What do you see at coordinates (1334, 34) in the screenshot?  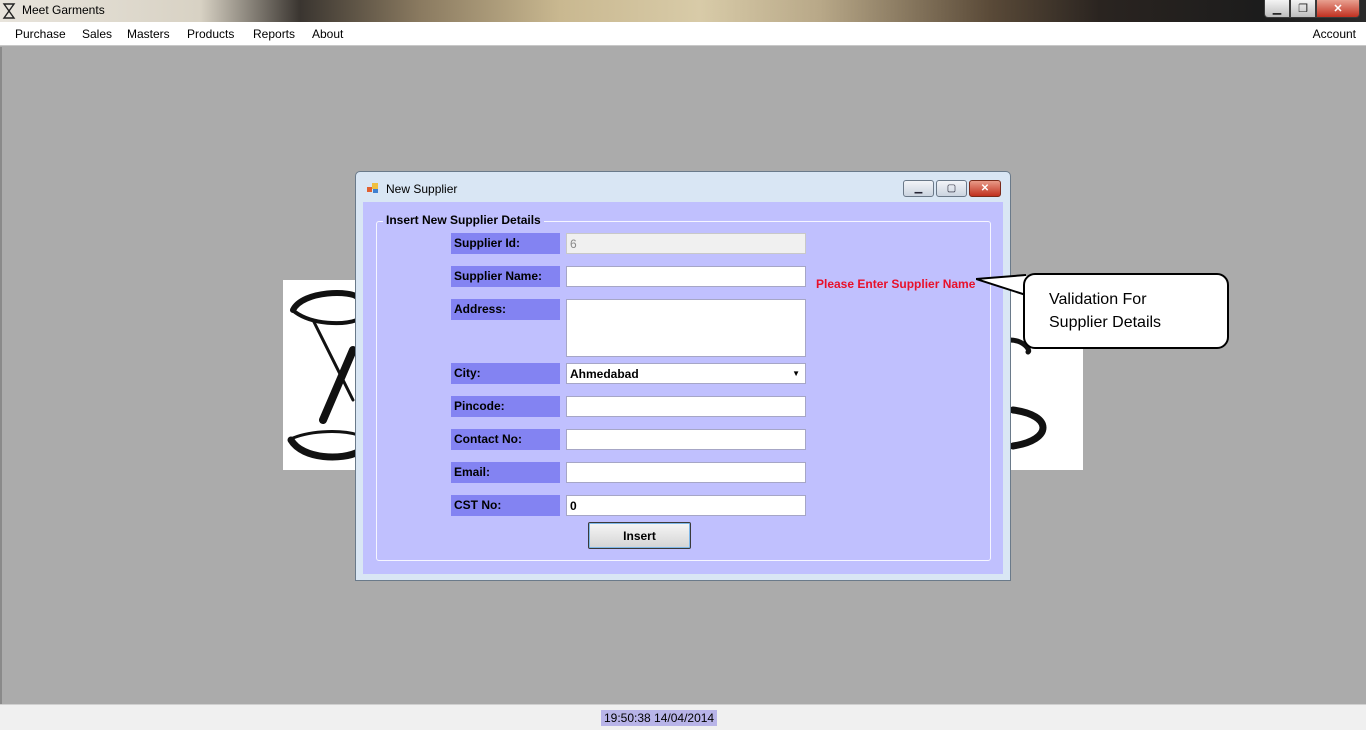 I see `menu-account: Account` at bounding box center [1334, 34].